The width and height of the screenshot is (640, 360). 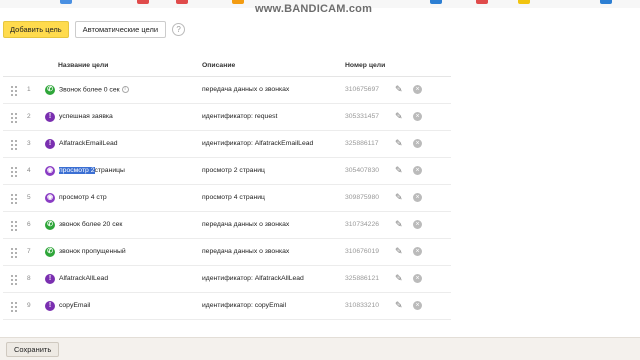 I want to click on goal-name: просмотр 2страницы, so click(x=92, y=170).